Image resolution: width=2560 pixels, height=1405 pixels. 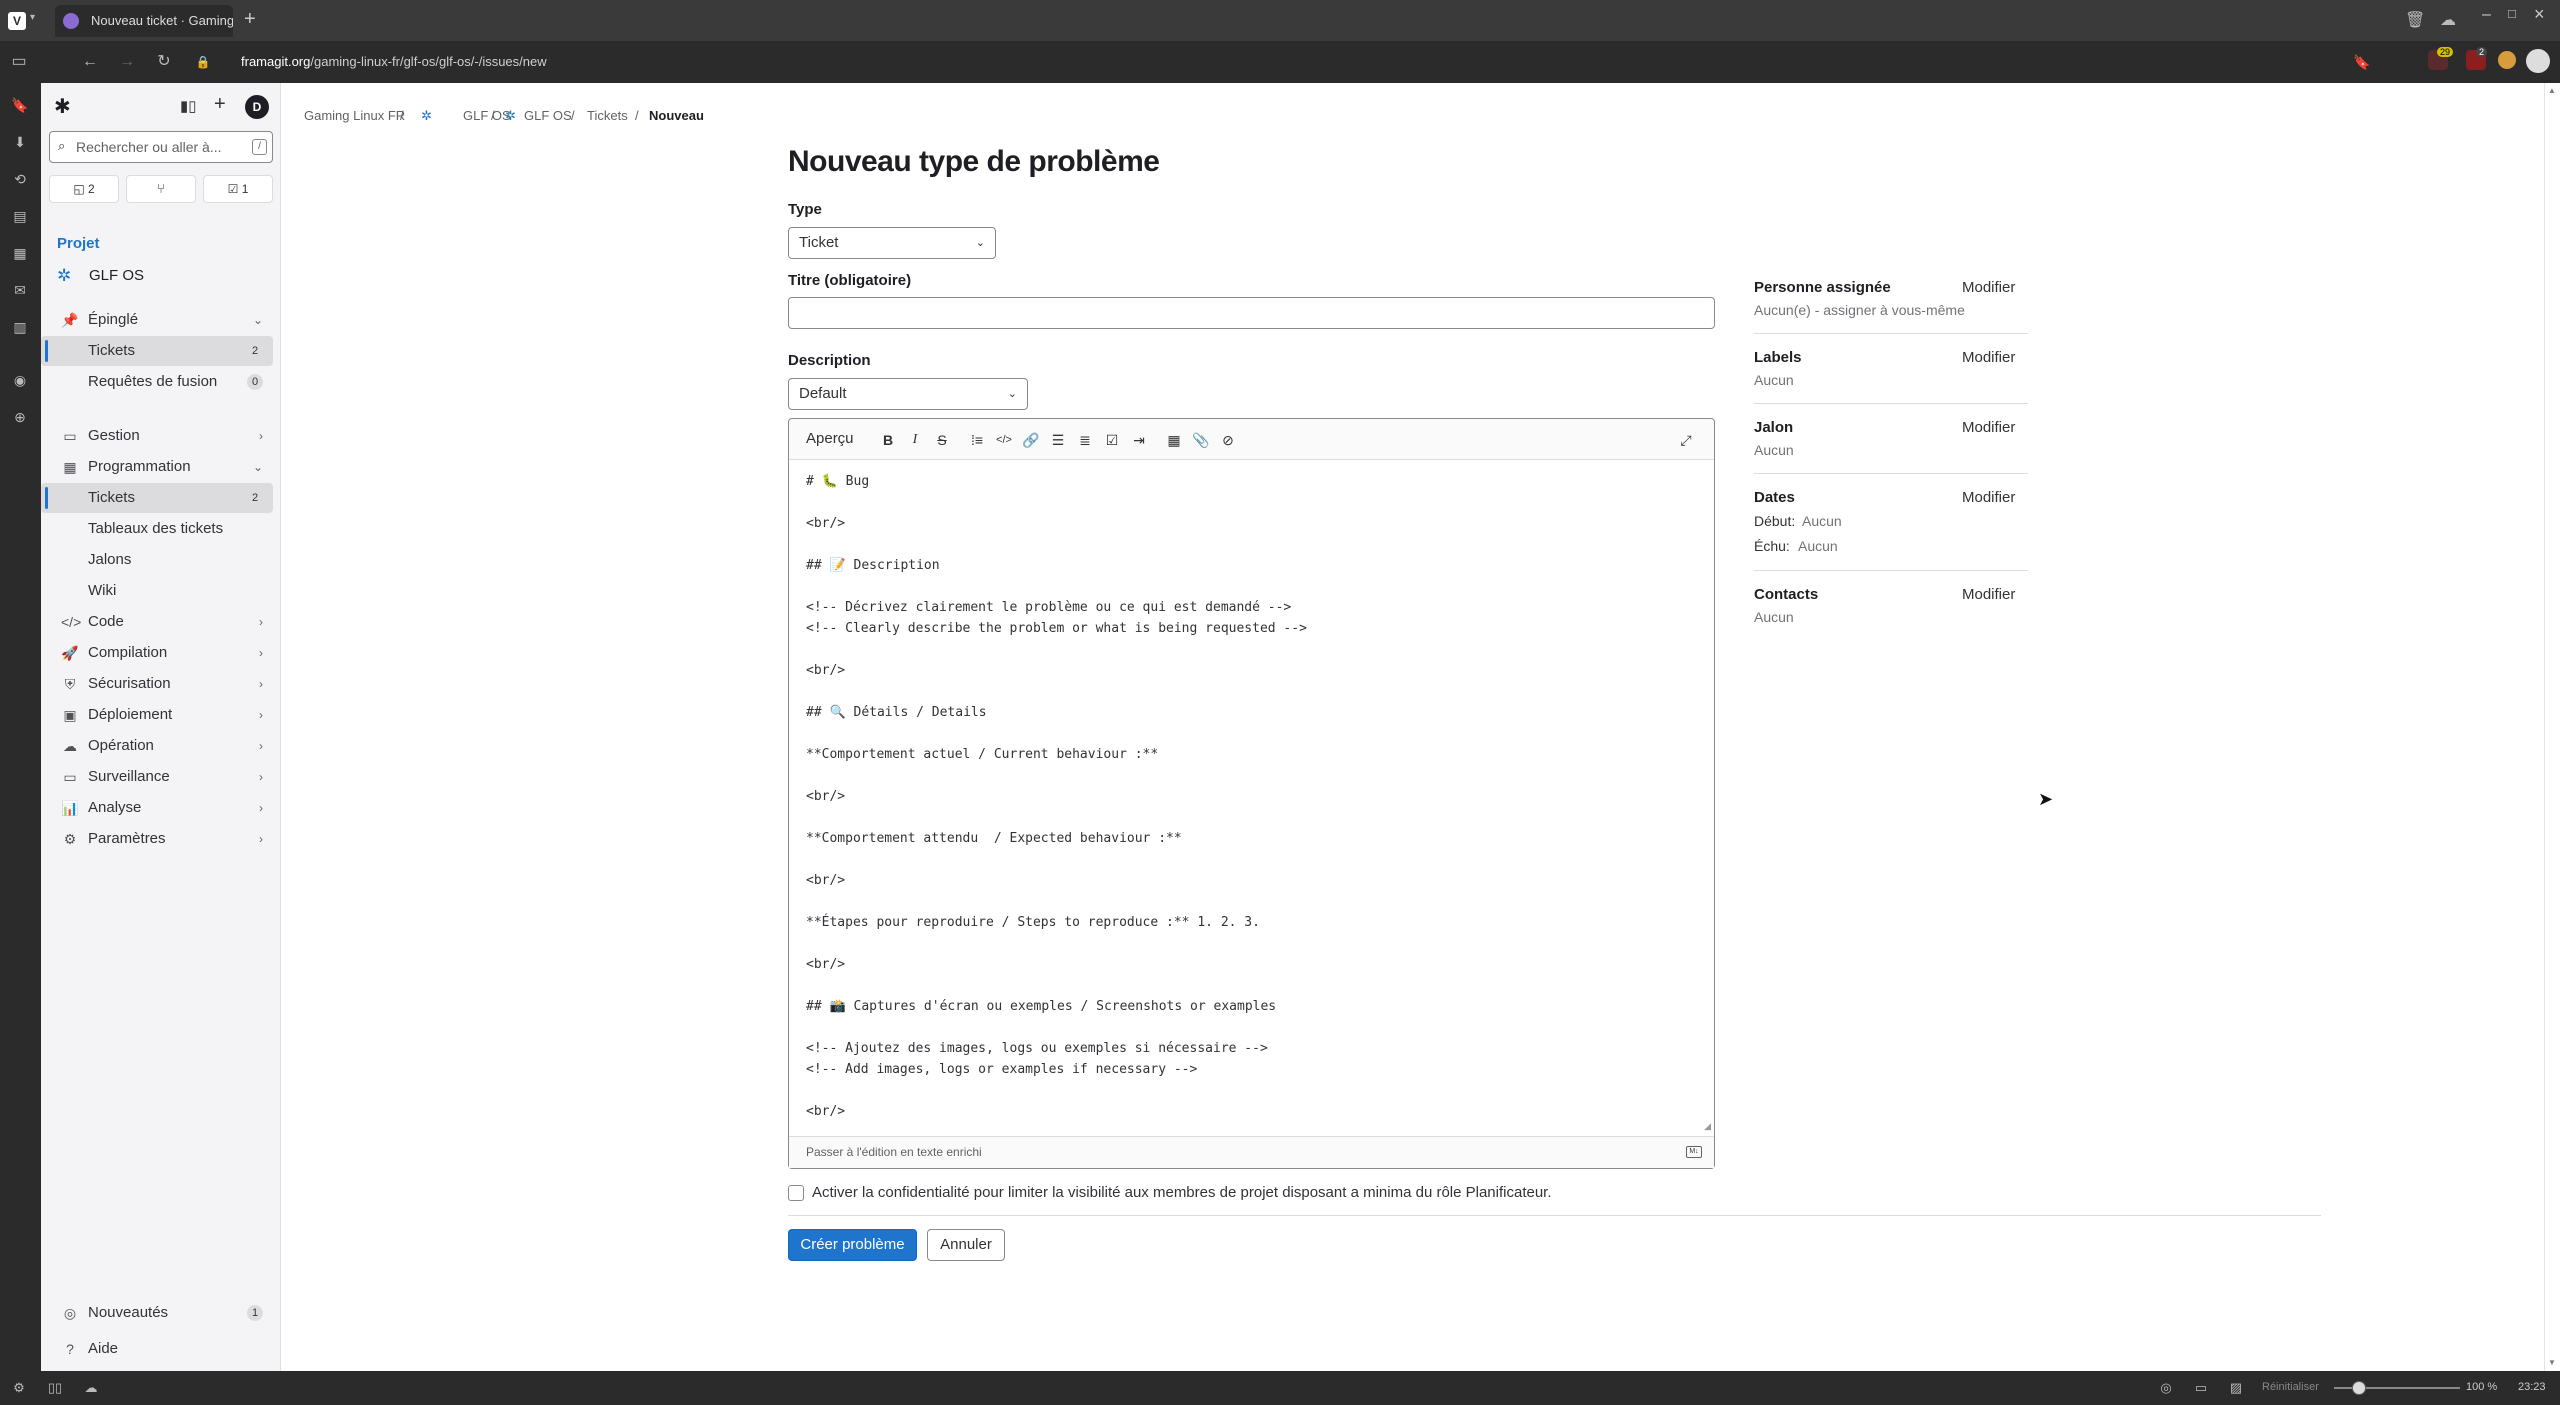 I want to click on breadcrumb-item: Tickets, so click(x=607, y=116).